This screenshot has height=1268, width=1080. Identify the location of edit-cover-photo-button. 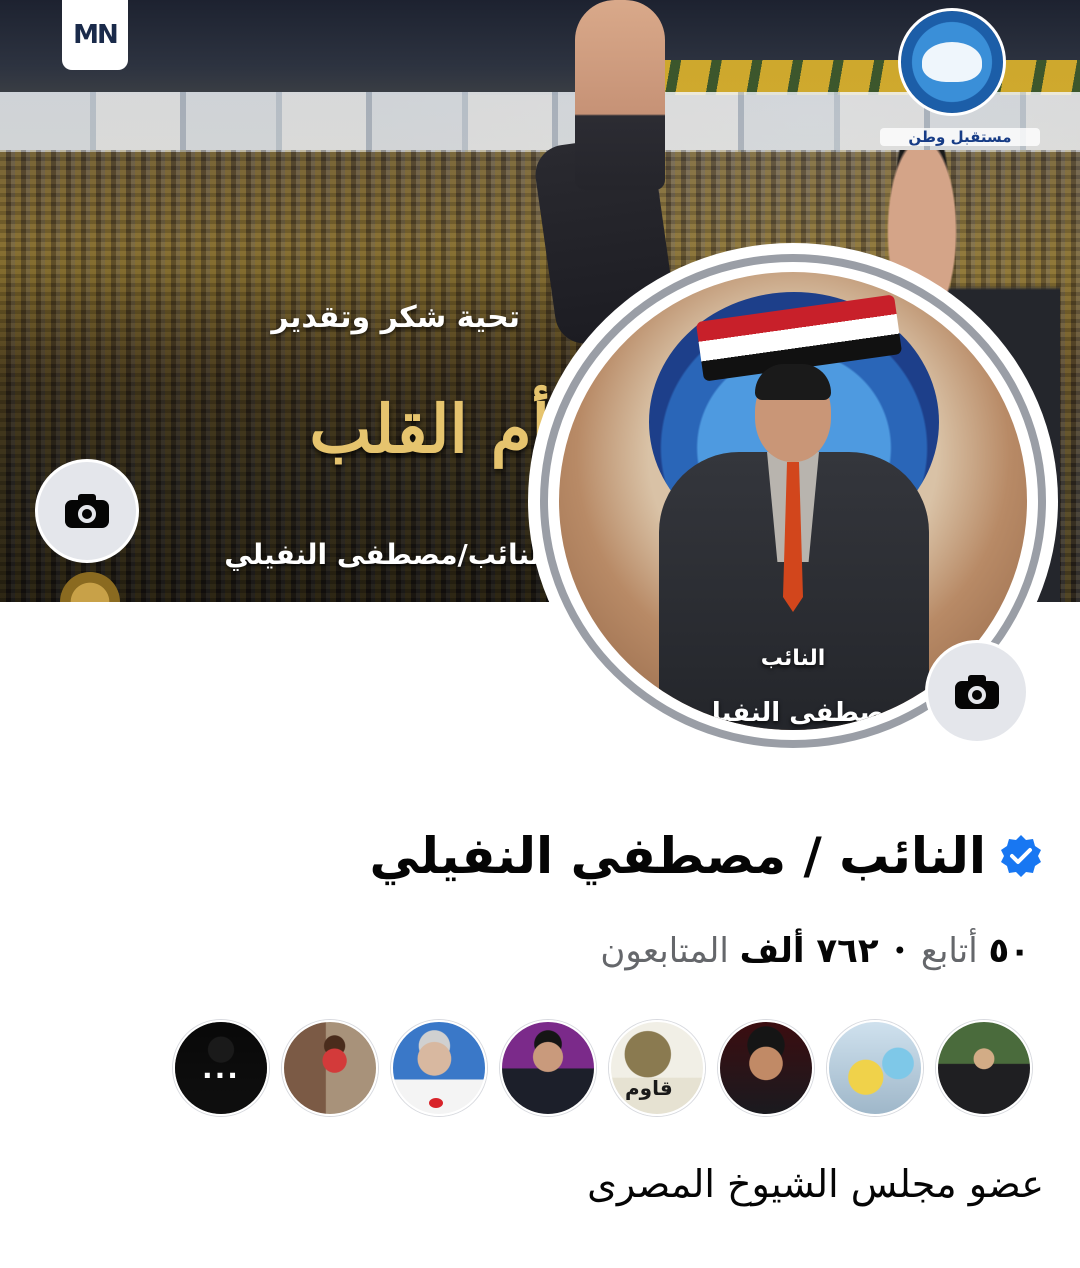
(87, 511).